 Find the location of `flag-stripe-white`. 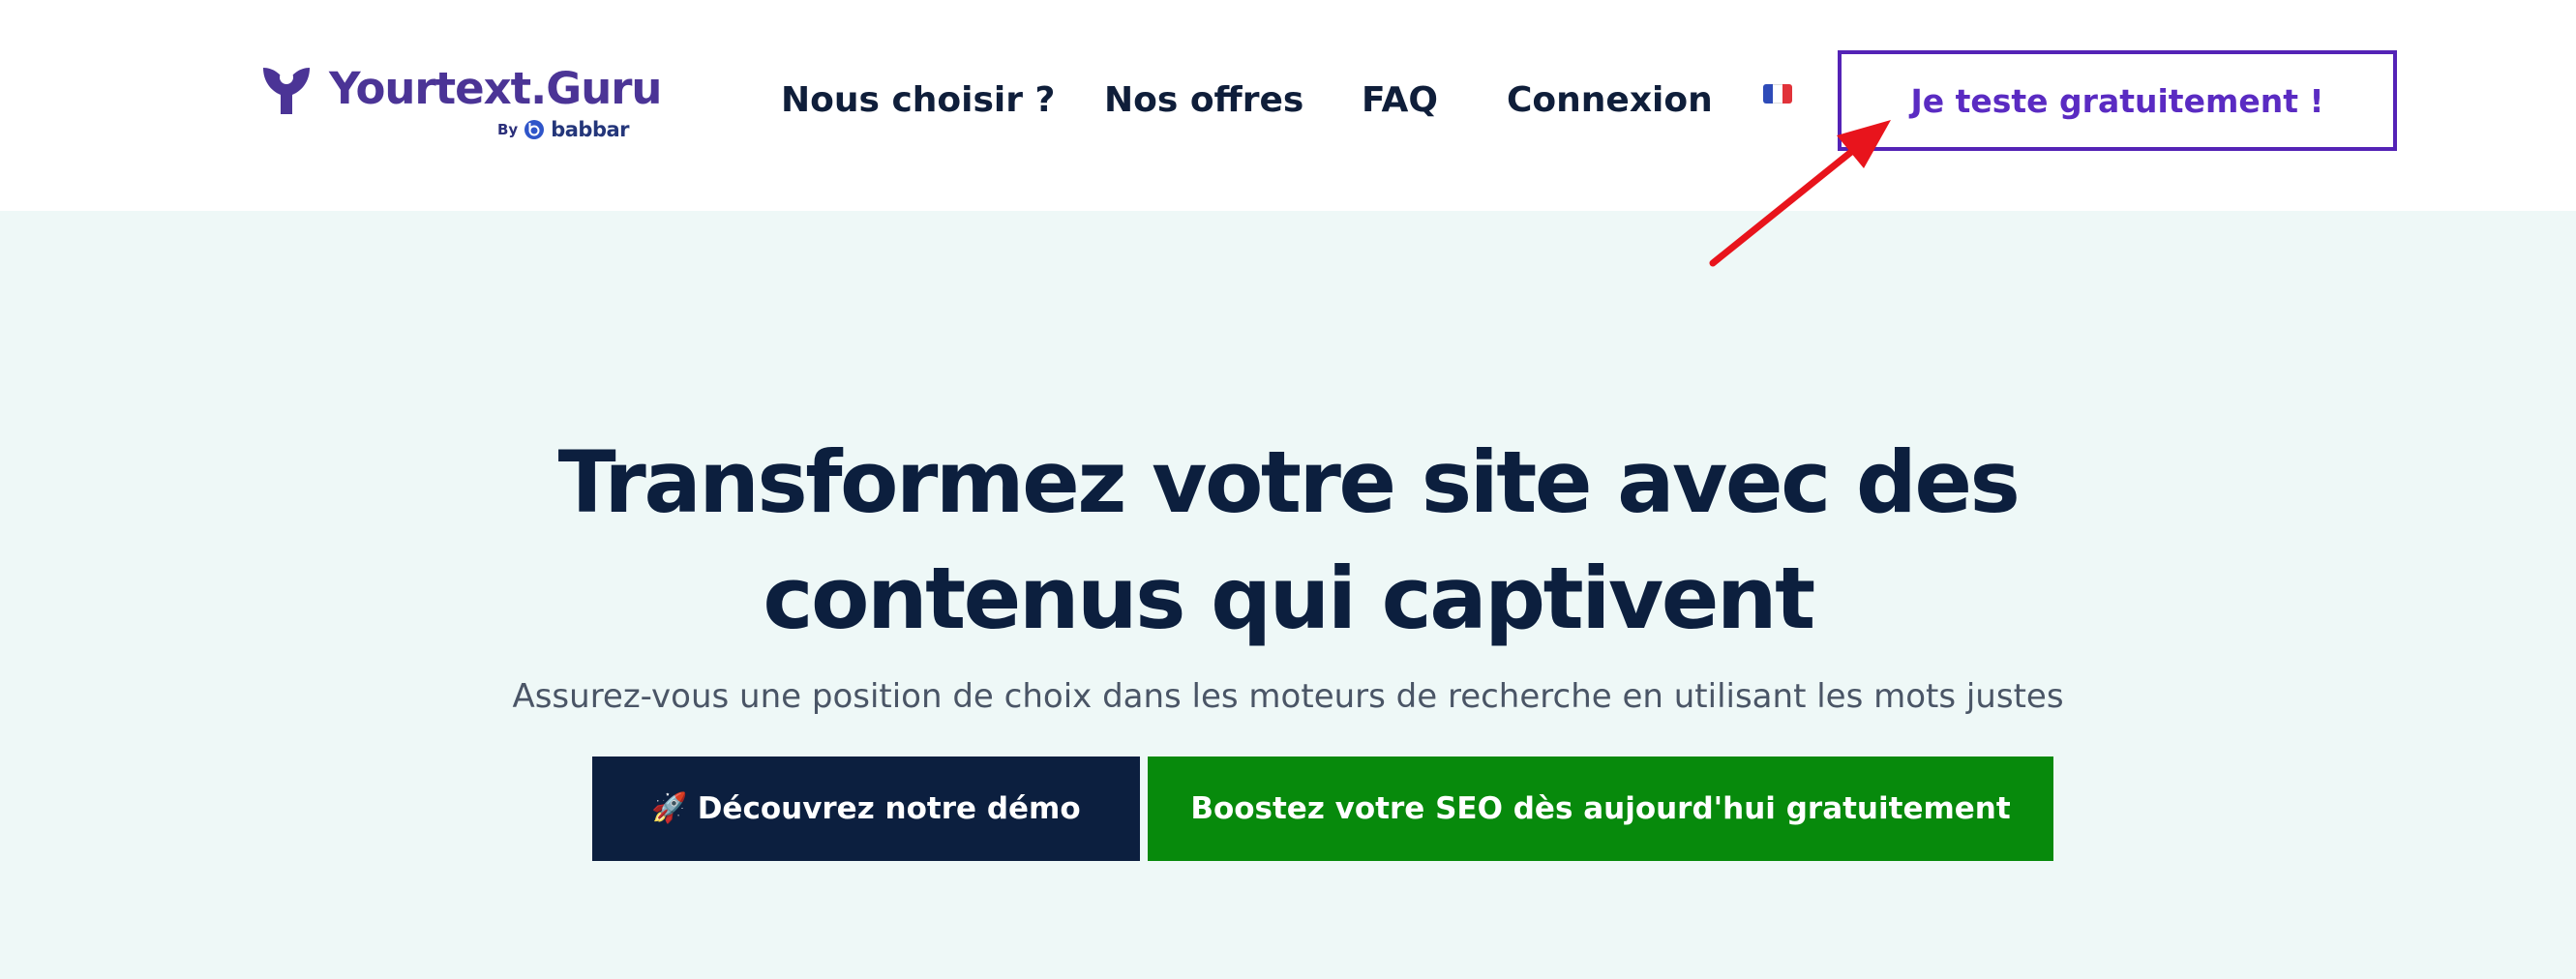

flag-stripe-white is located at coordinates (1777, 94).